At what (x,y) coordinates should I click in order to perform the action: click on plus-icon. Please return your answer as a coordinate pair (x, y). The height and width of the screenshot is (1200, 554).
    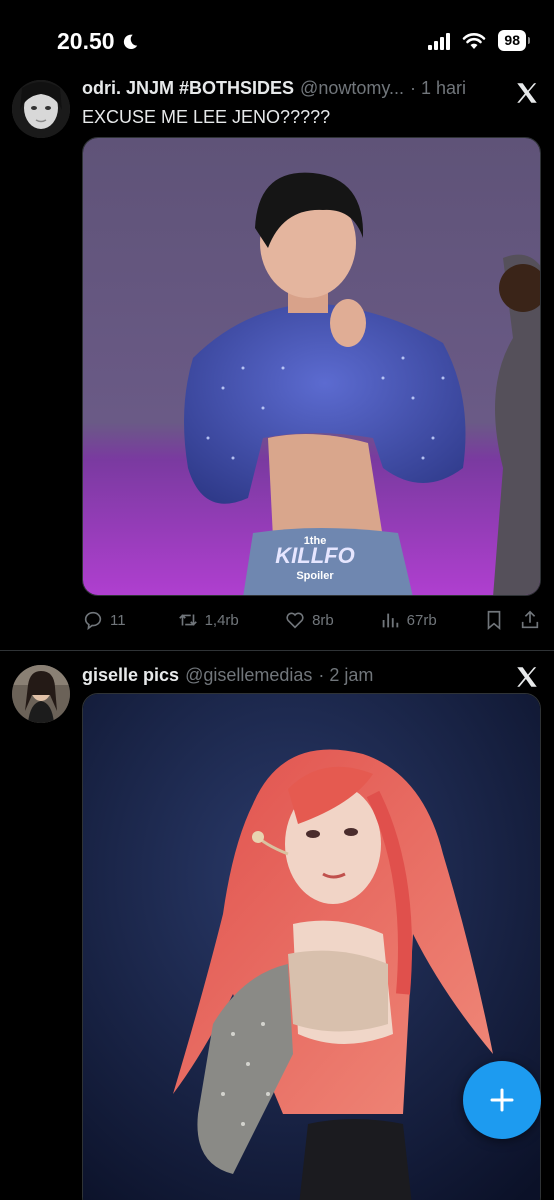
    Looking at the image, I should click on (502, 1100).